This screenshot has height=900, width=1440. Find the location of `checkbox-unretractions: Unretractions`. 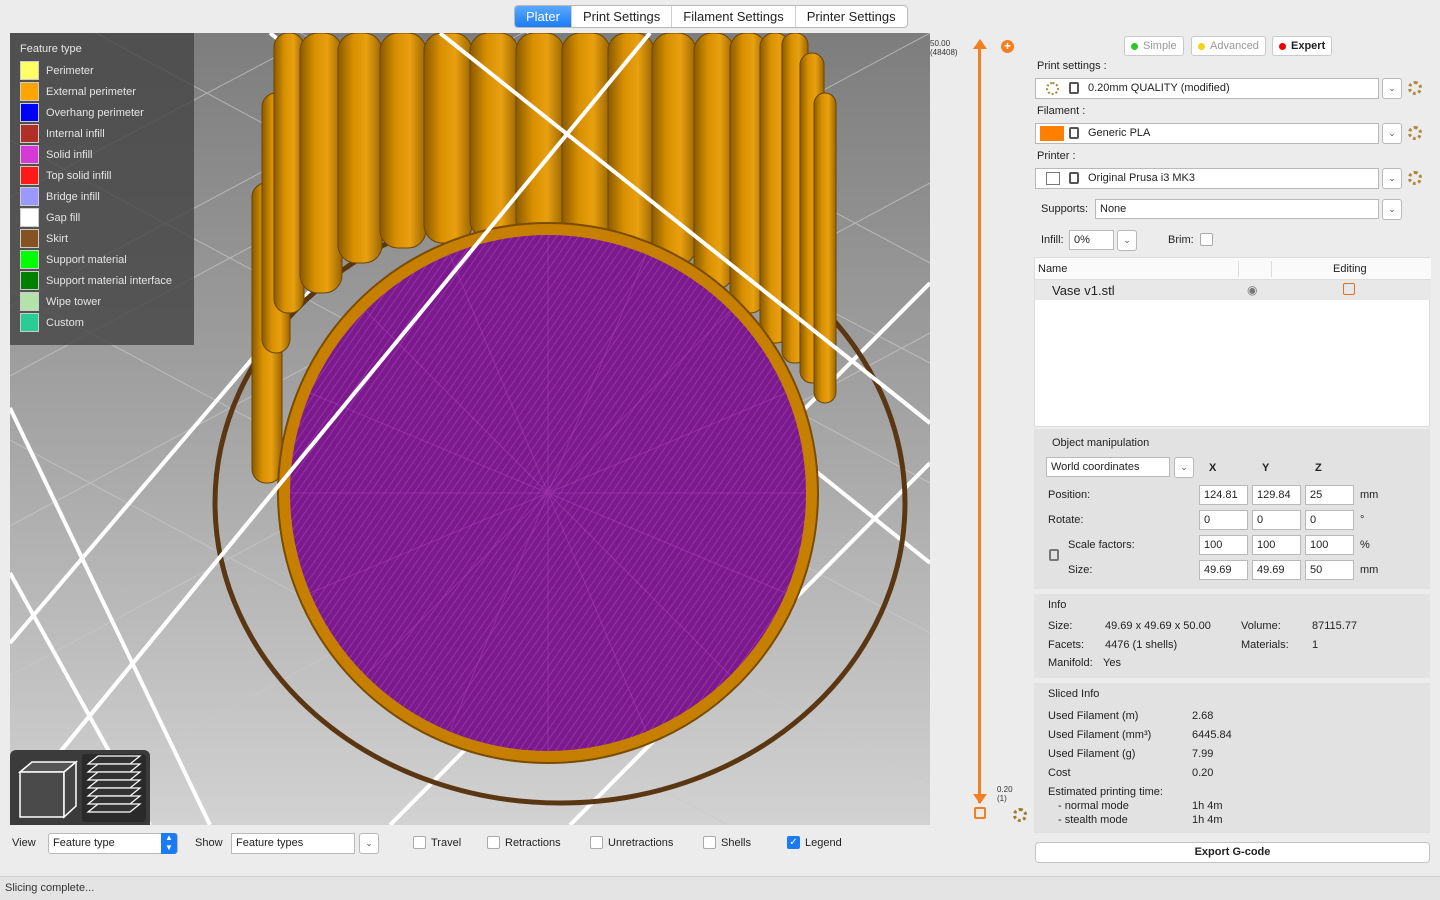

checkbox-unretractions: Unretractions is located at coordinates (631, 842).